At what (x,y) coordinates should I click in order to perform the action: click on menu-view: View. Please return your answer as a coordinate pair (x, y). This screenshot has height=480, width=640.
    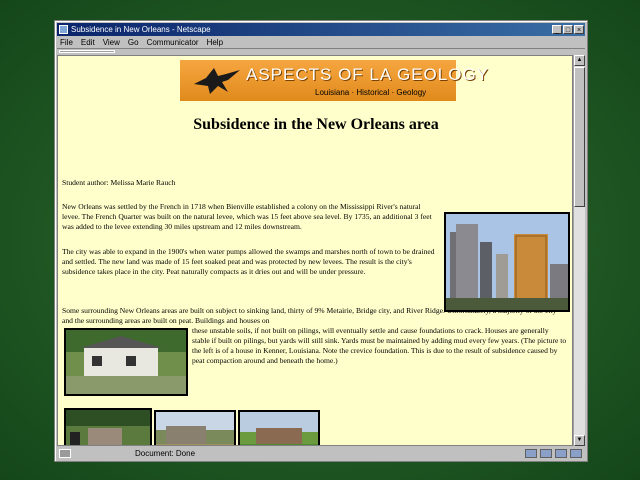
    Looking at the image, I should click on (111, 42).